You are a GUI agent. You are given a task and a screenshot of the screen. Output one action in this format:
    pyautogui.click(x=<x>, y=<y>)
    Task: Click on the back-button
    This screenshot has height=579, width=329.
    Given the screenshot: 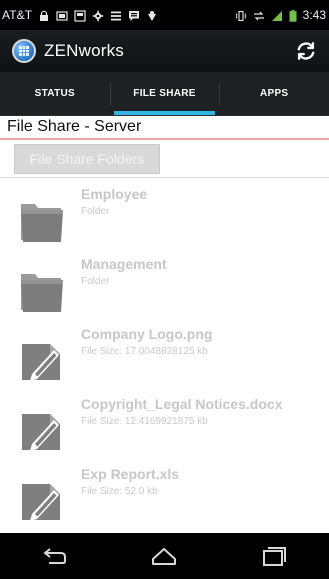 What is the action you would take?
    pyautogui.click(x=55, y=556)
    